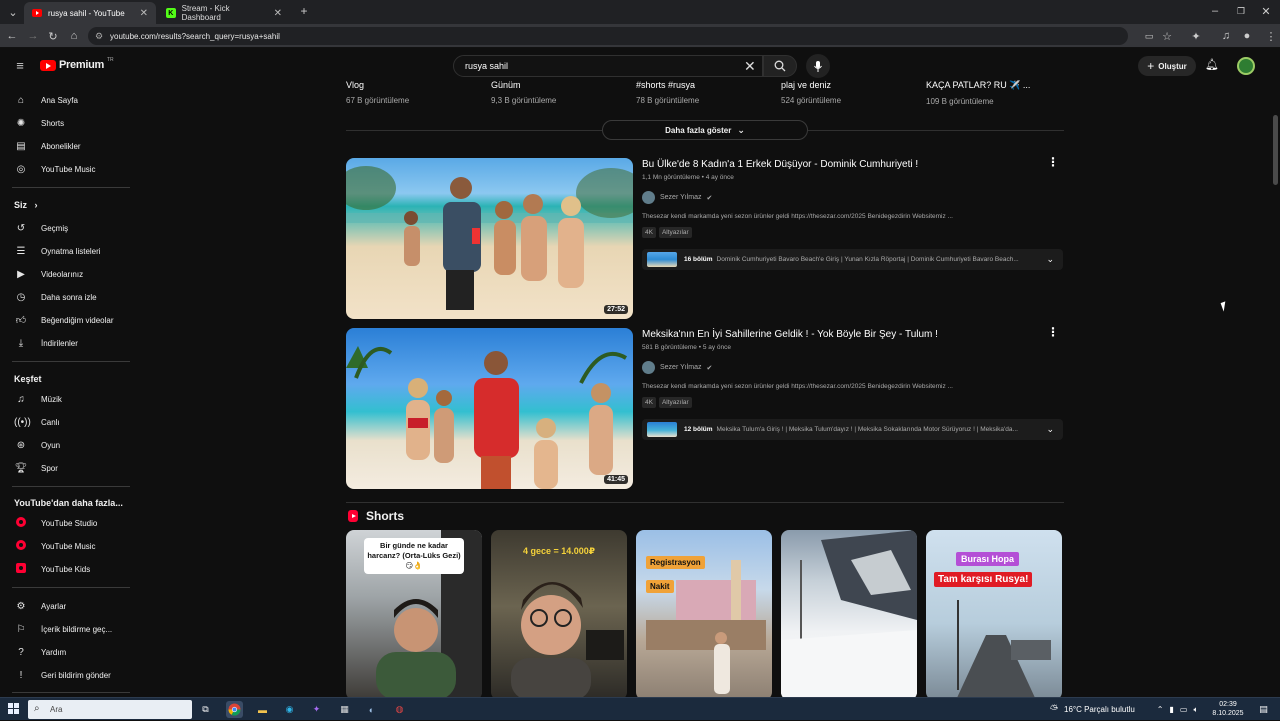  Describe the element at coordinates (1228, 709) in the screenshot. I see `system-clock: 02:39 8.10.2025` at that location.